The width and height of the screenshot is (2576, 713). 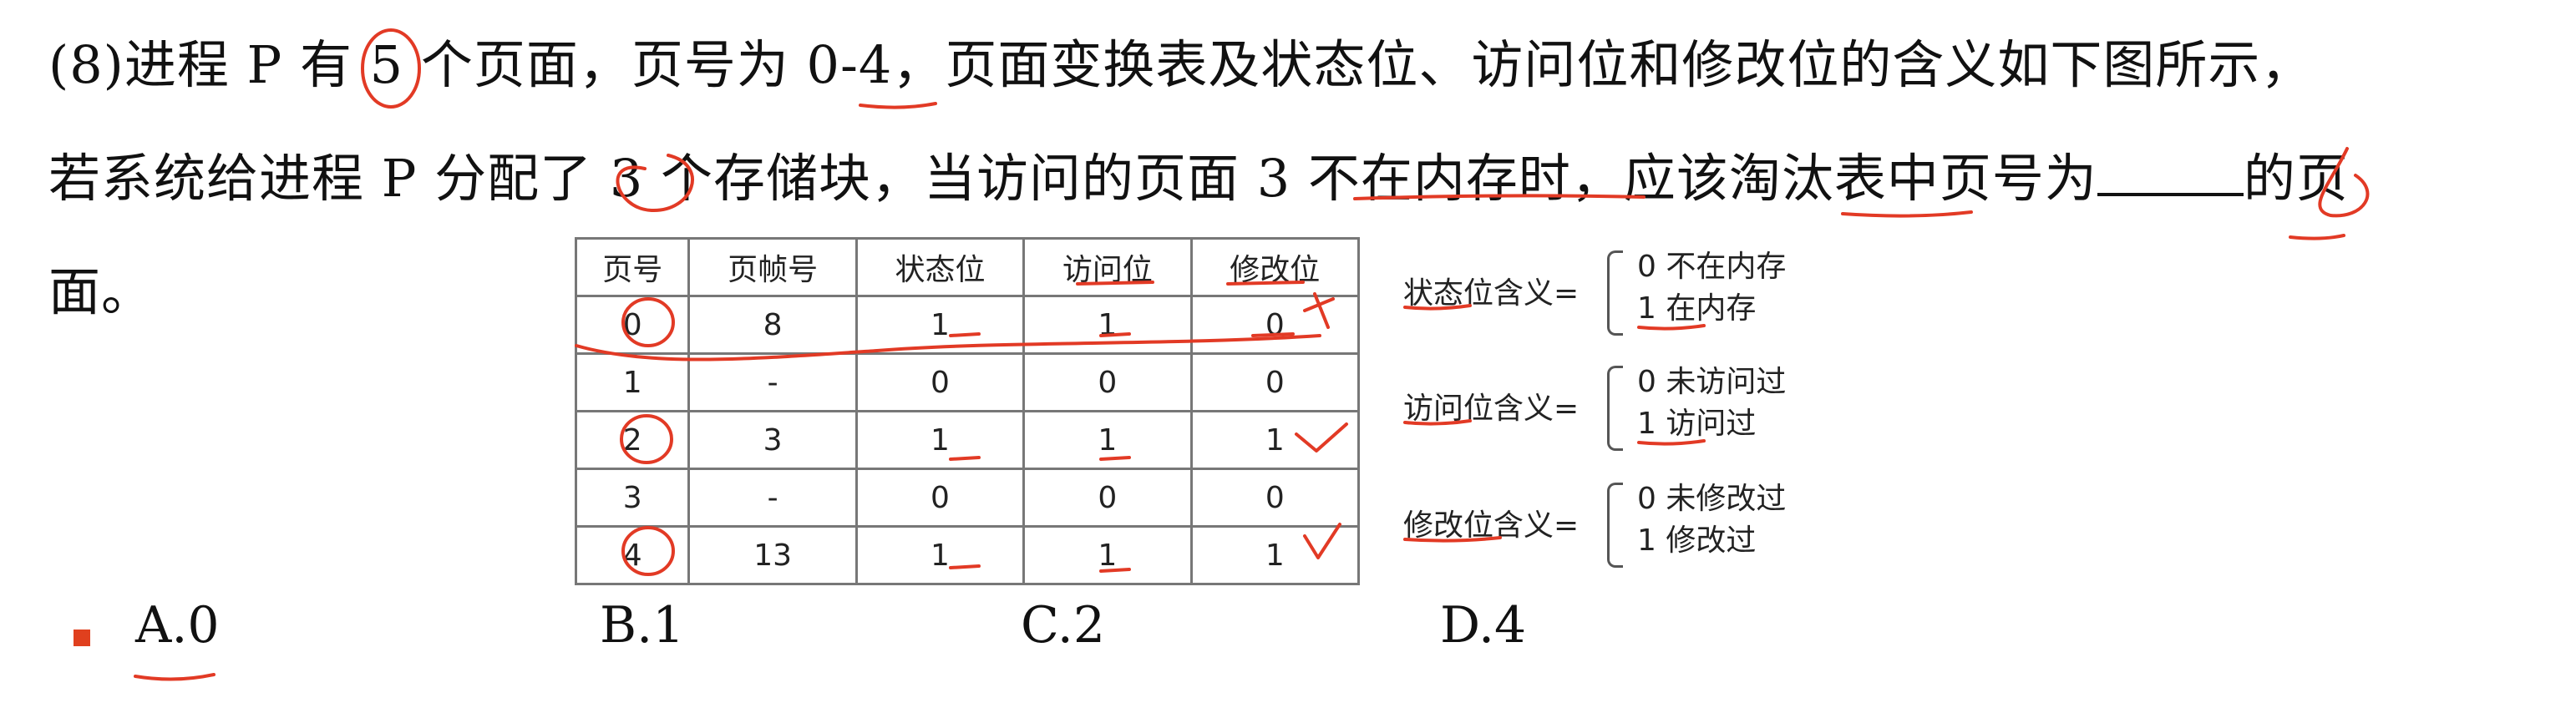 I want to click on legend-label: 访问位含义=, so click(x=1491, y=409).